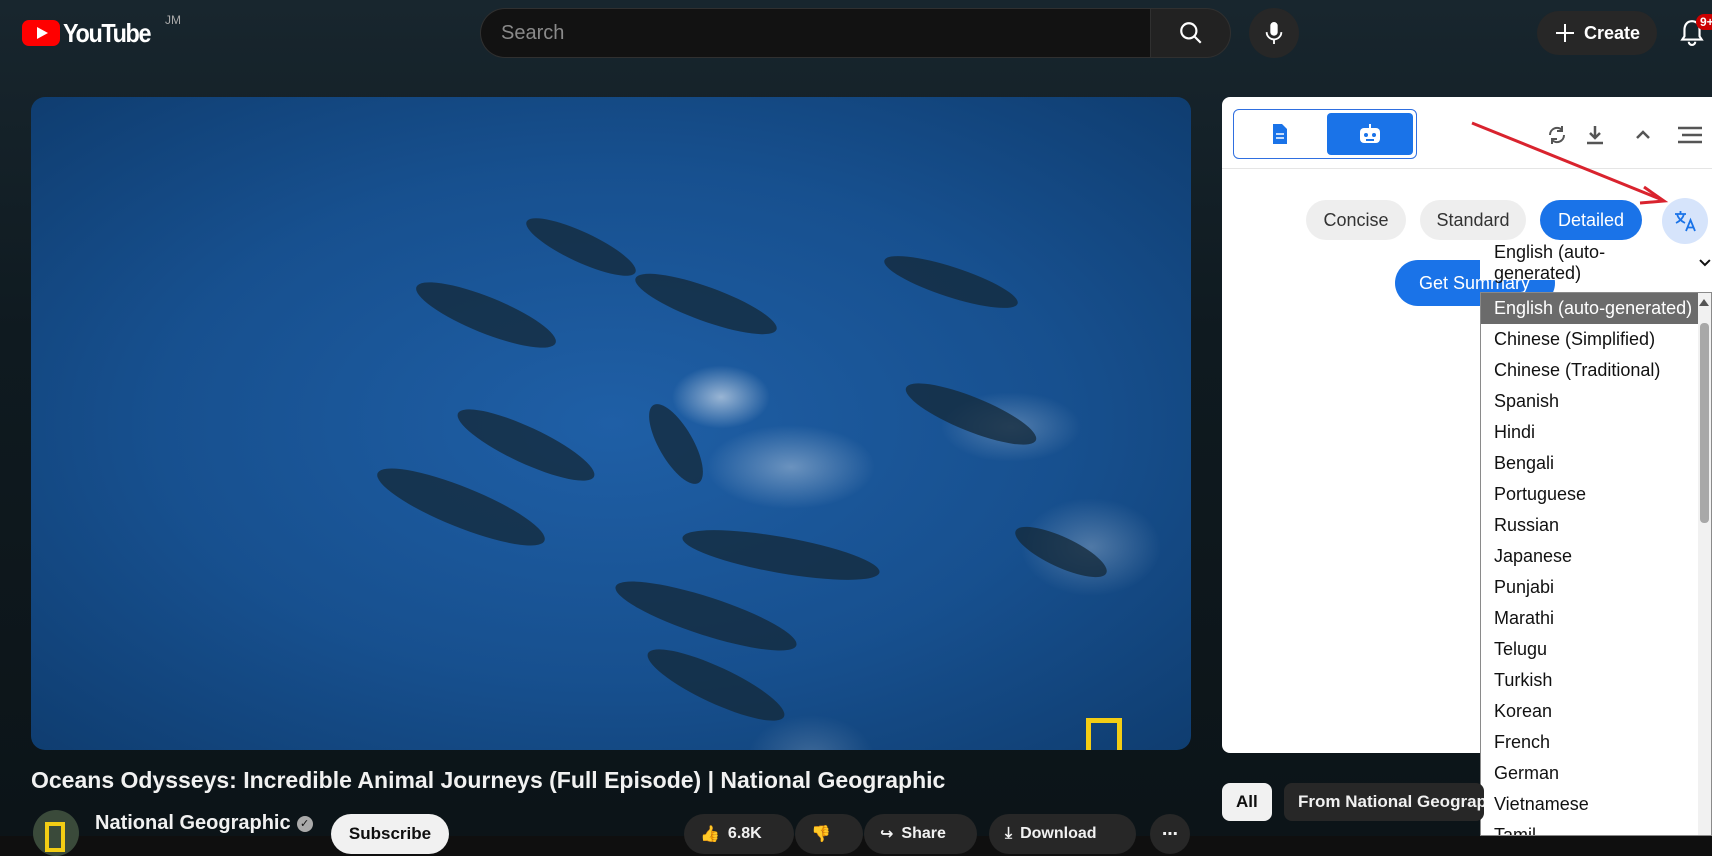  Describe the element at coordinates (1596, 742) in the screenshot. I see `language-option: French` at that location.